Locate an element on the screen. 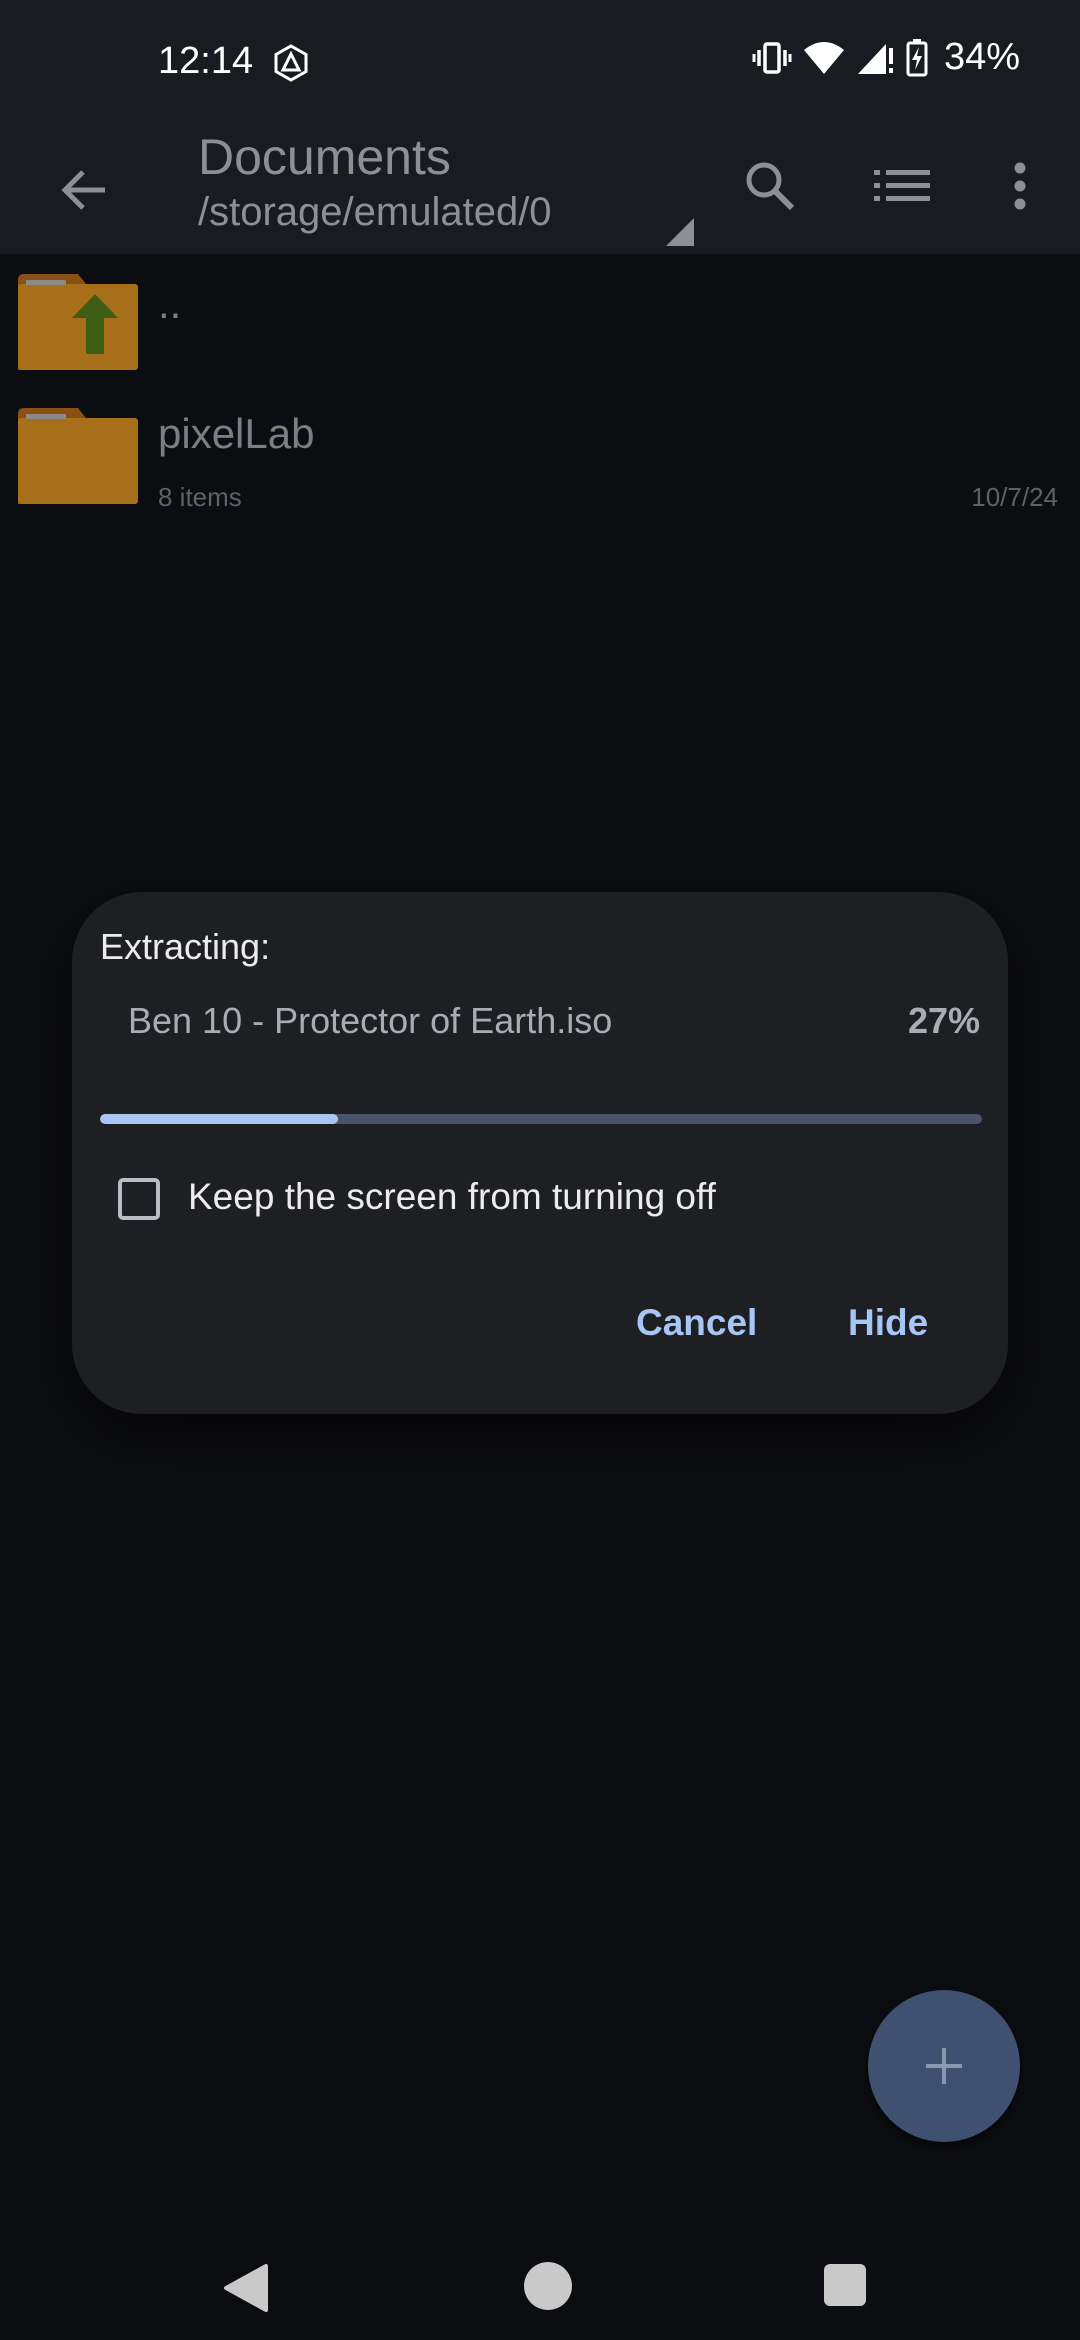 The image size is (1080, 2340). list-view-button is located at coordinates (902, 186).